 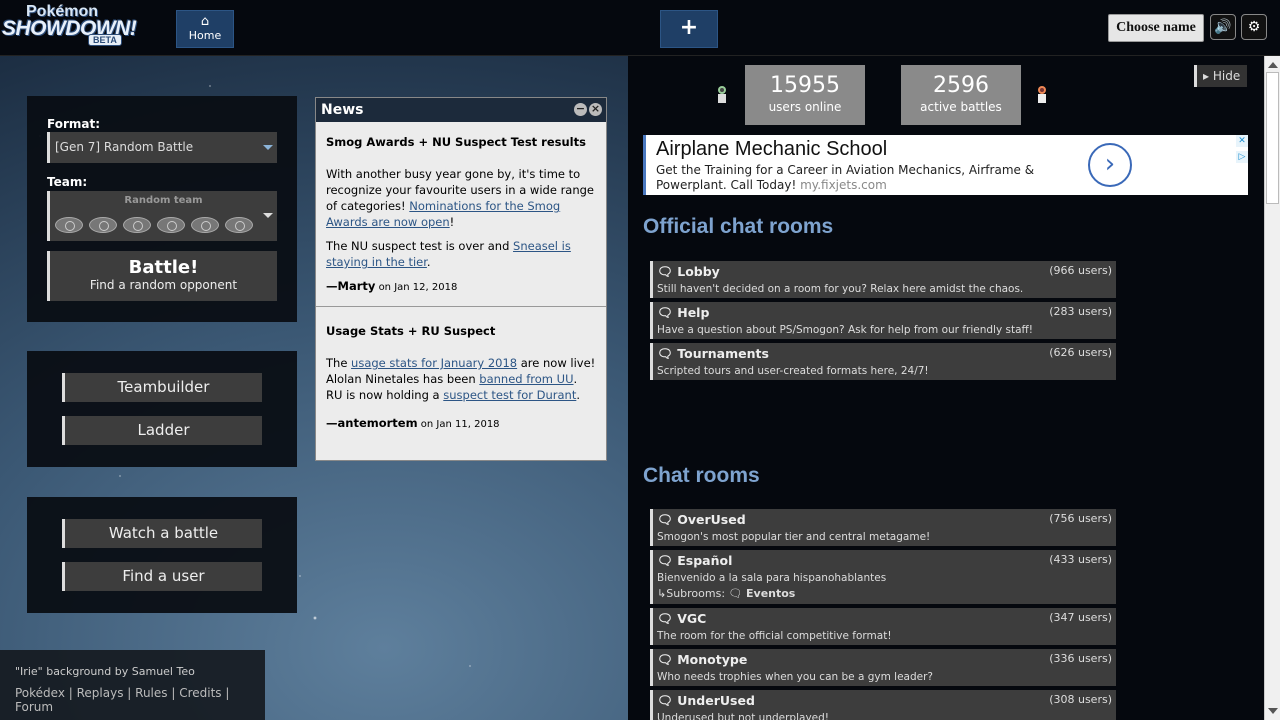 What do you see at coordinates (1272, 138) in the screenshot?
I see `scrollbar-thumb` at bounding box center [1272, 138].